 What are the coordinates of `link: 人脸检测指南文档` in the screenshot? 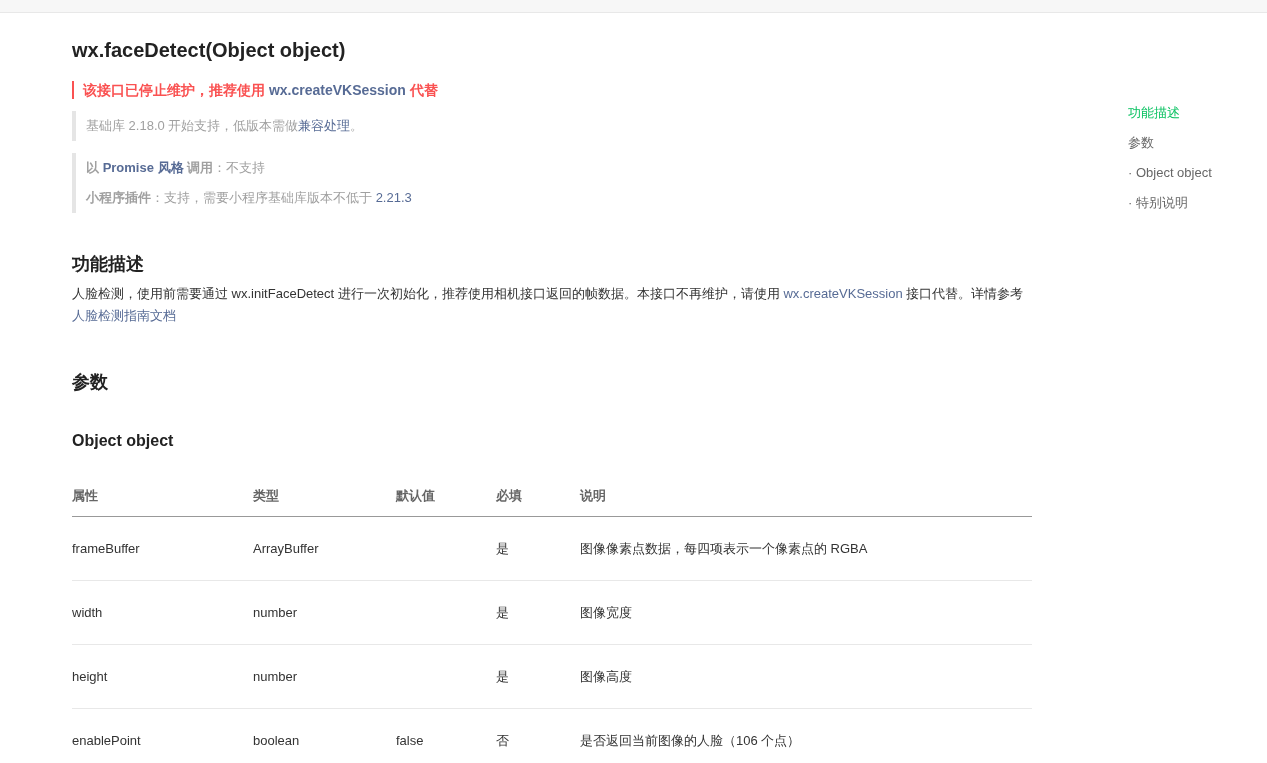 It's located at (124, 315).